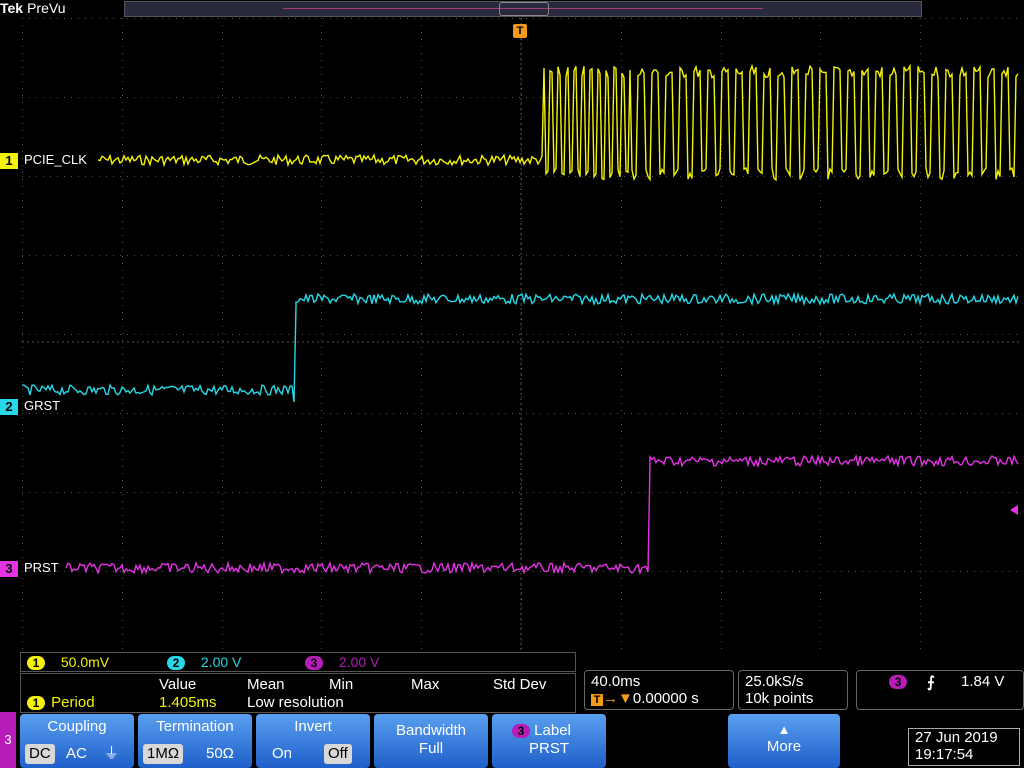 The image size is (1024, 768). What do you see at coordinates (520, 347) in the screenshot?
I see `ch2-waveform` at bounding box center [520, 347].